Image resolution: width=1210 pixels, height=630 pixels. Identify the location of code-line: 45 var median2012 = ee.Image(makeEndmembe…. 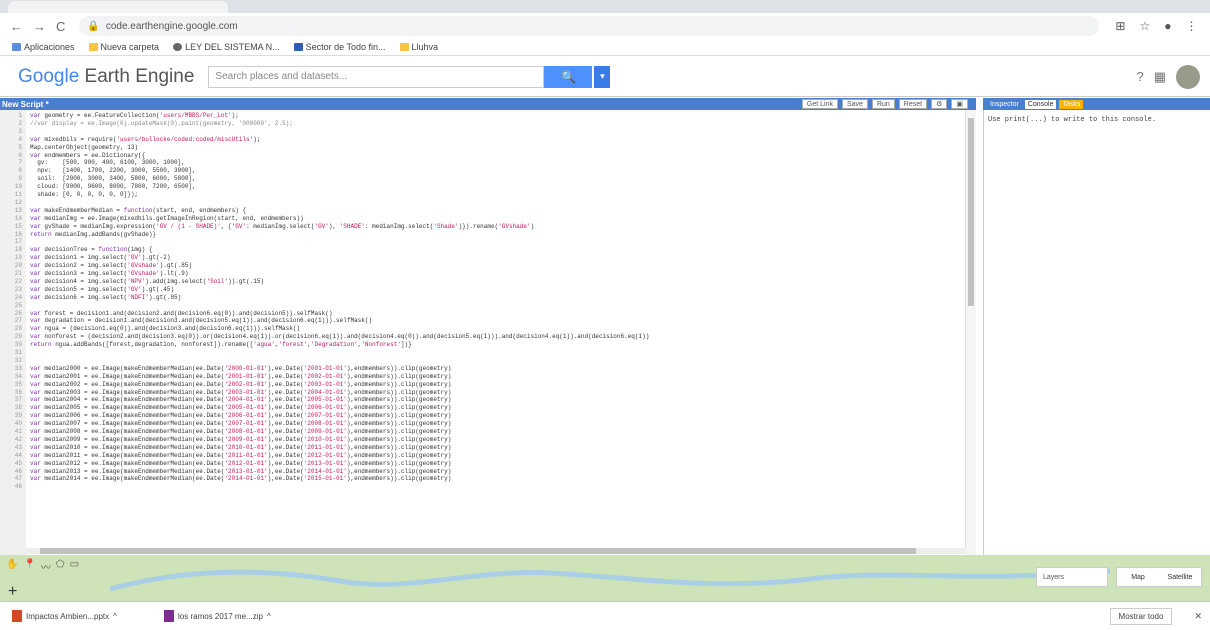
(226, 464).